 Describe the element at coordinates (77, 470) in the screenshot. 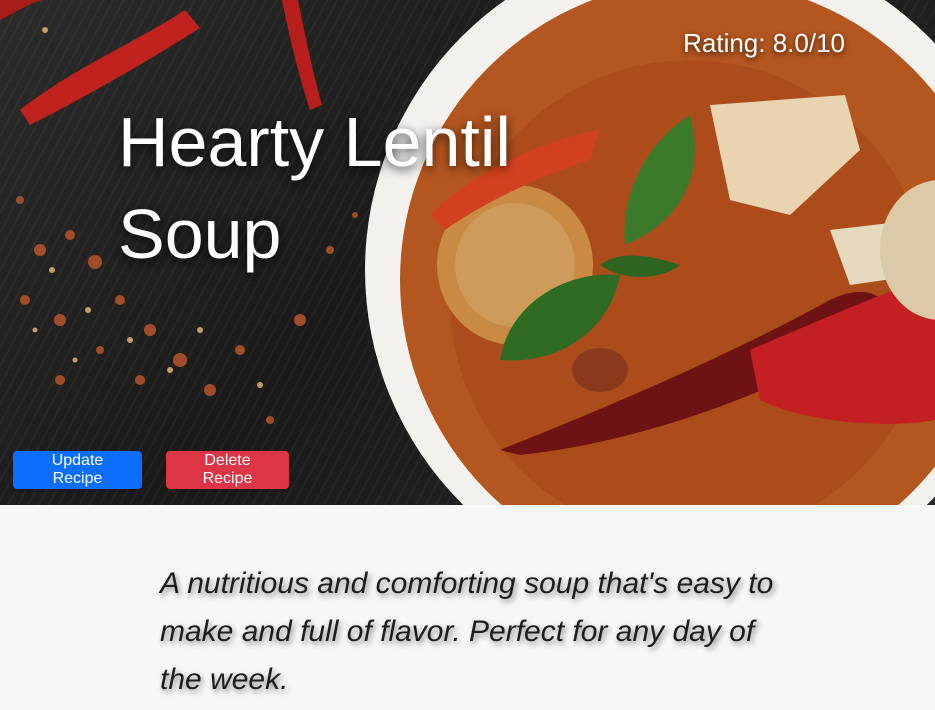

I see `update-recipe-button: Update Recipe` at that location.